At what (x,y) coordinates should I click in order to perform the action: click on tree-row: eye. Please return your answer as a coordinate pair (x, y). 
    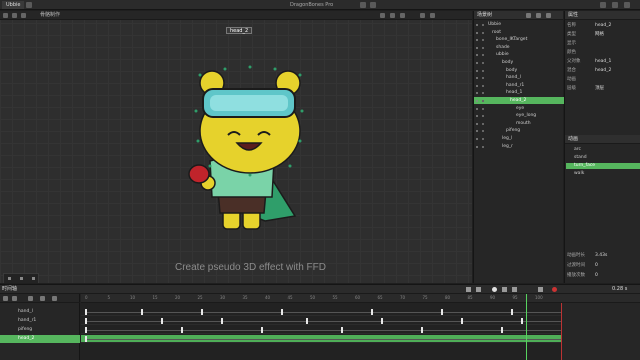
    Looking at the image, I should click on (519, 108).